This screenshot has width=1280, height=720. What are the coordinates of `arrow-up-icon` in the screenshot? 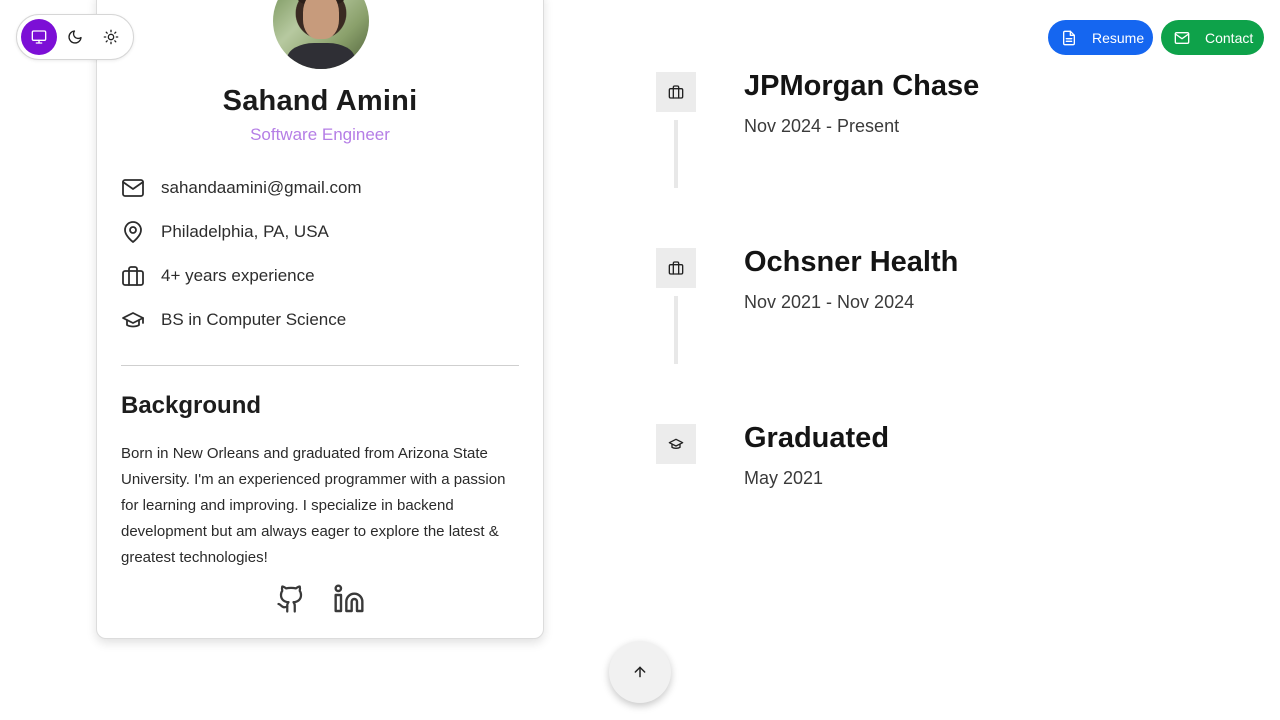 It's located at (640, 672).